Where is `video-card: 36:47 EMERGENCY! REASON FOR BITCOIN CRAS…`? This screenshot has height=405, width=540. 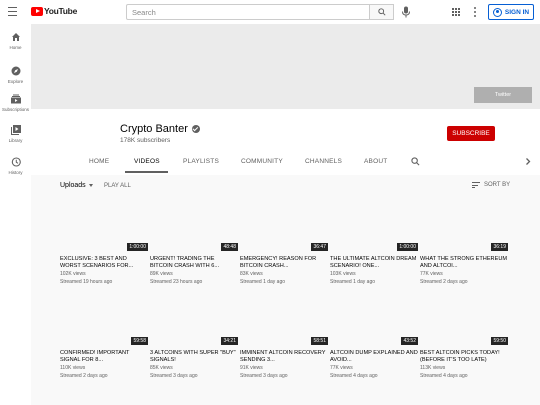 video-card: 36:47 EMERGENCY! REASON FOR BITCOIN CRAS… is located at coordinates (284, 243).